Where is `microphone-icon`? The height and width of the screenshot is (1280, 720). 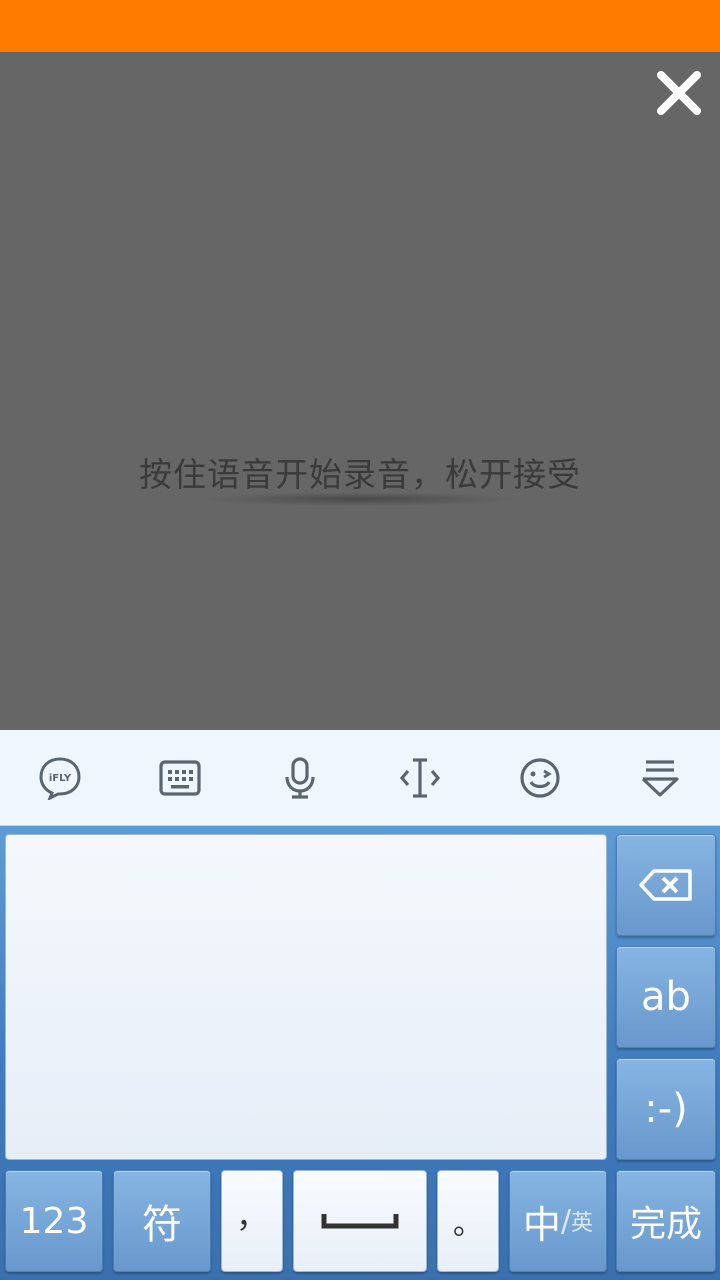 microphone-icon is located at coordinates (300, 777).